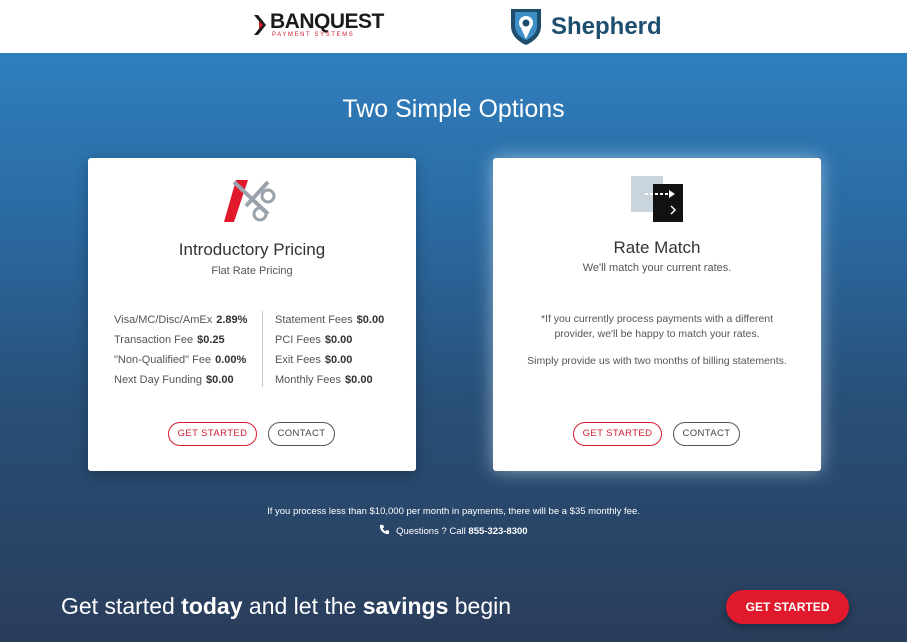 This screenshot has height=642, width=907. I want to click on cta-emphasis: savings, so click(405, 606).